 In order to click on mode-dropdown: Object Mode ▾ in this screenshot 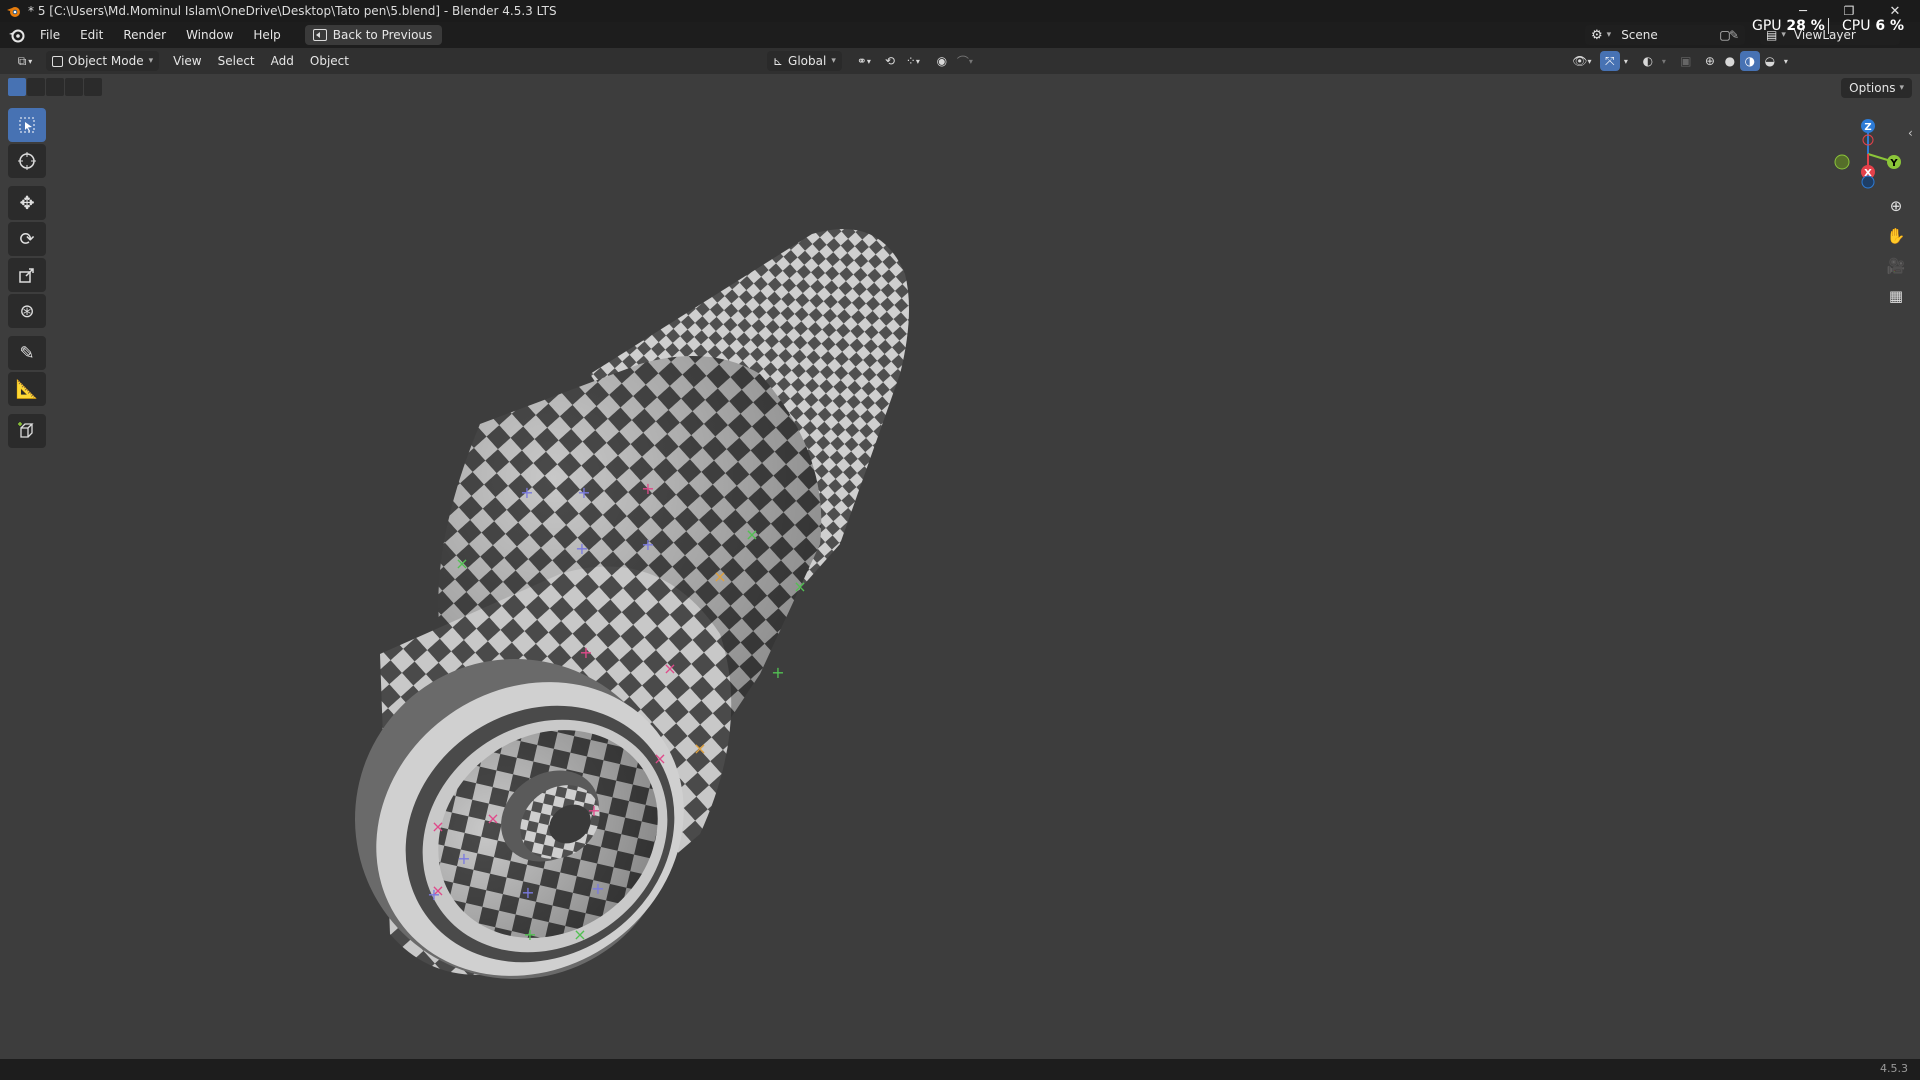, I will do `click(103, 61)`.